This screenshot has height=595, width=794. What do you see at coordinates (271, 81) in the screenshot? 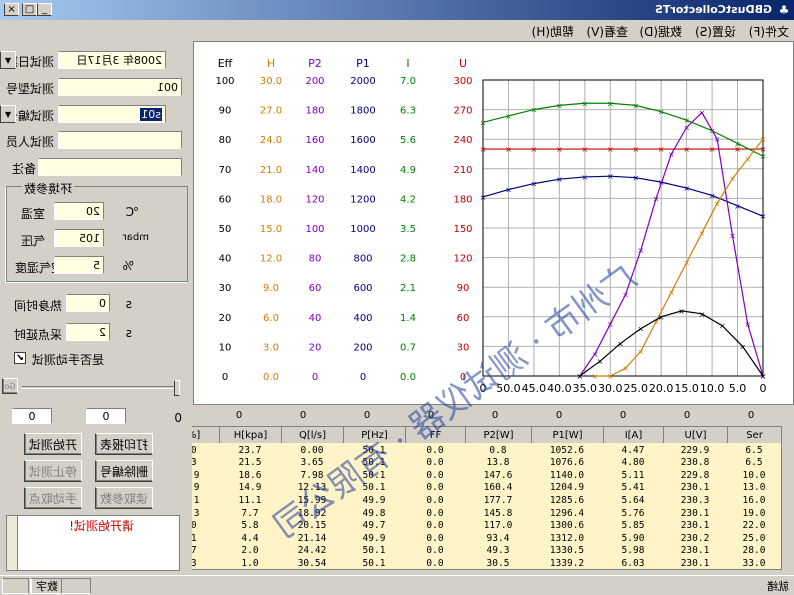
I see `legend-value: 30.0` at bounding box center [271, 81].